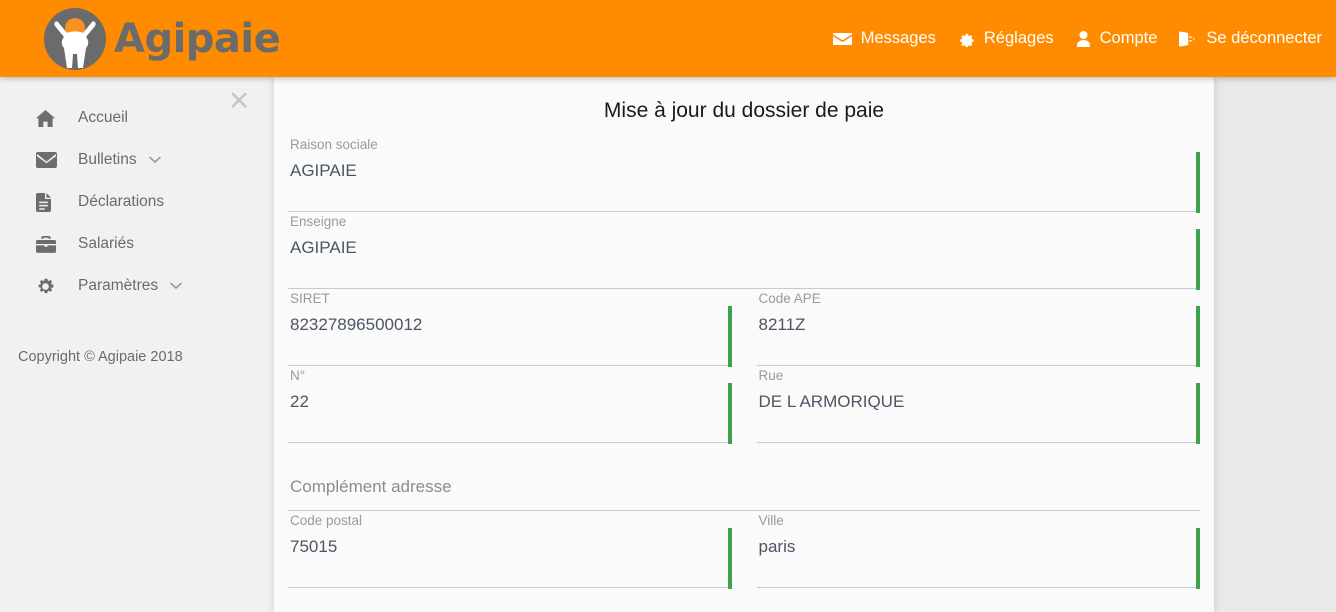 The image size is (1336, 612). Describe the element at coordinates (979, 399) in the screenshot. I see `field-value: DE L ARMORIQUE` at that location.